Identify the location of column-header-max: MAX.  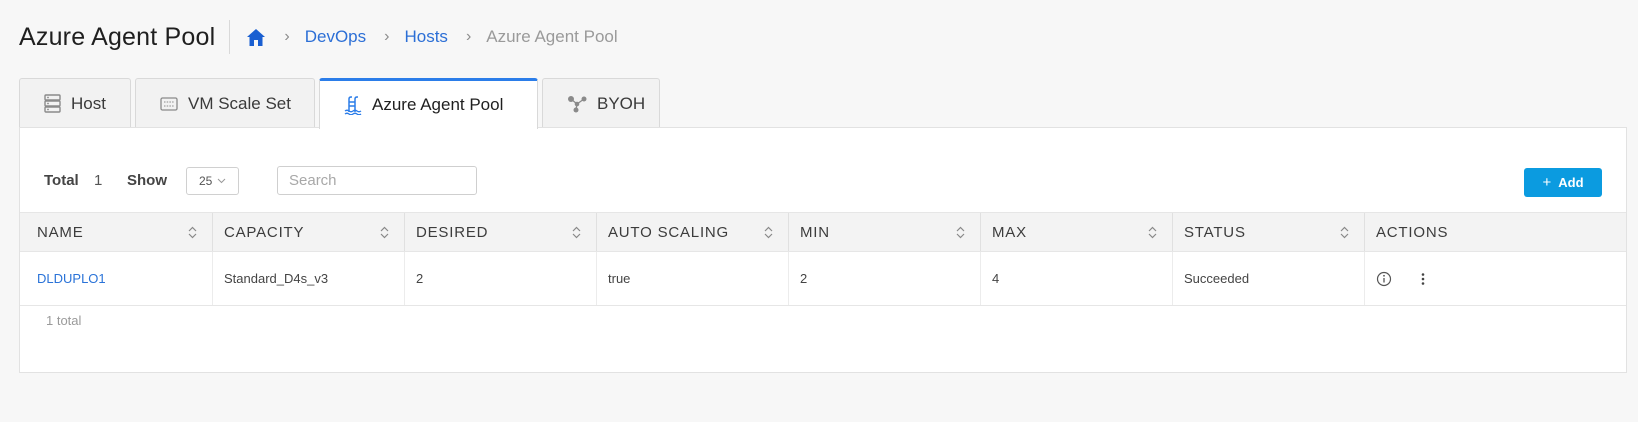
(1077, 232).